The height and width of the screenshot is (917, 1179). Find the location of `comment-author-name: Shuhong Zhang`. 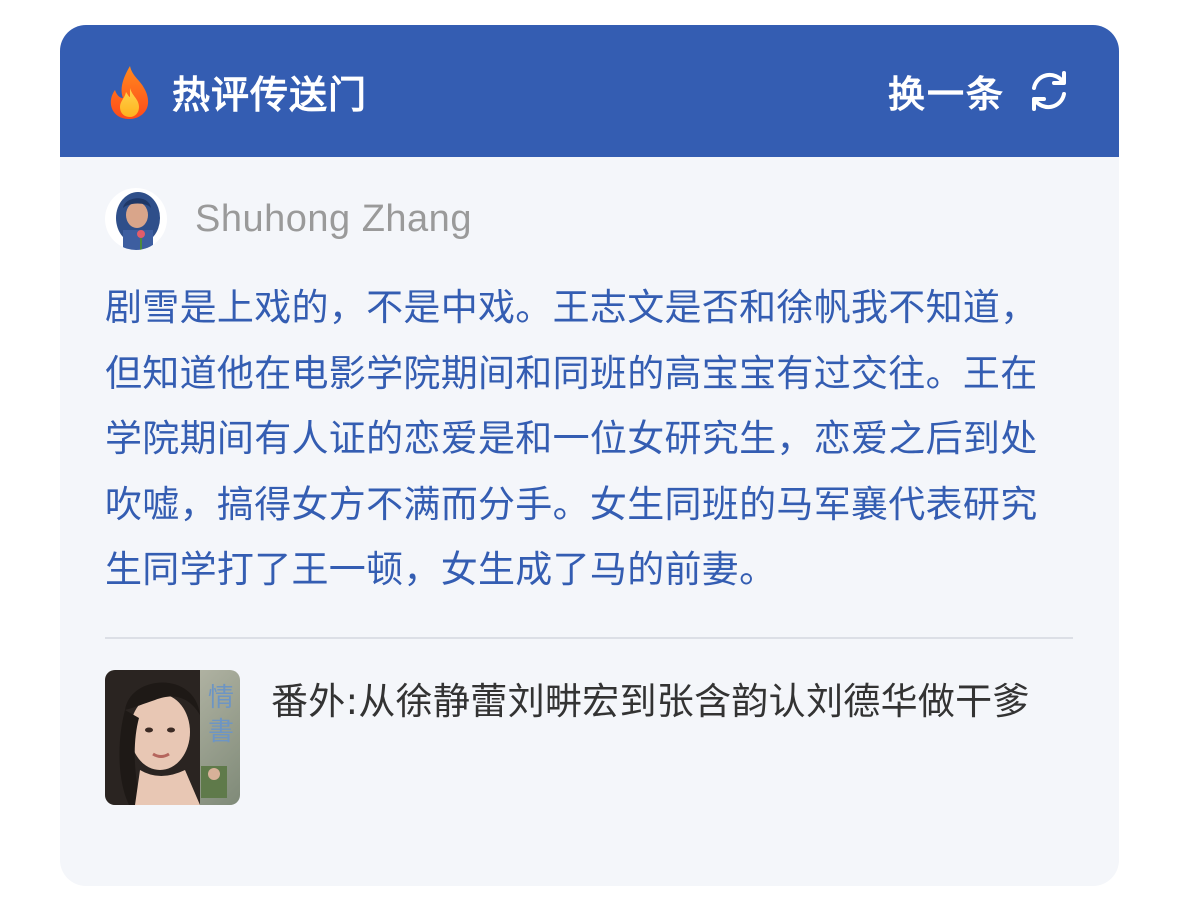

comment-author-name: Shuhong Zhang is located at coordinates (333, 219).